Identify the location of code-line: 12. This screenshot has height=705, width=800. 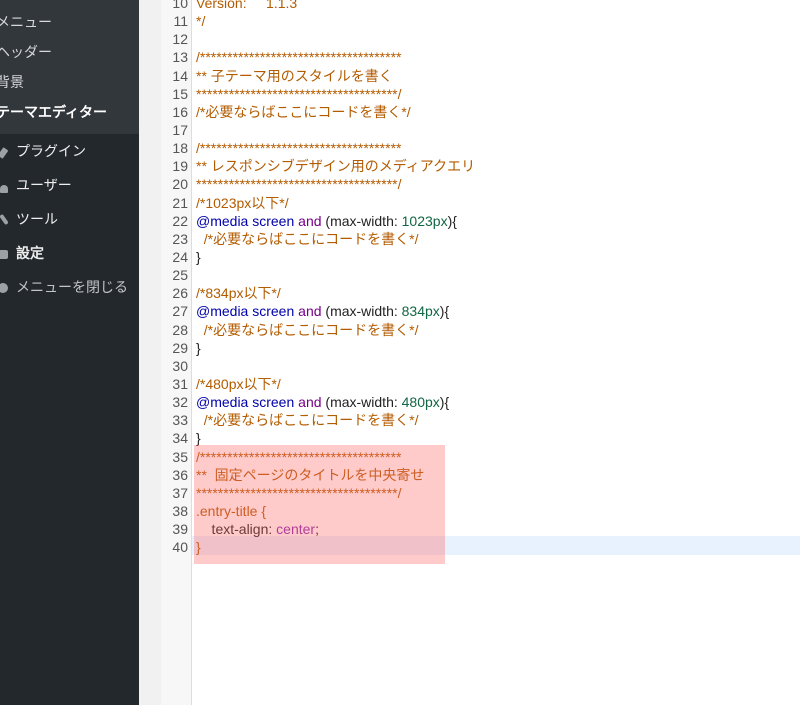
(480, 39).